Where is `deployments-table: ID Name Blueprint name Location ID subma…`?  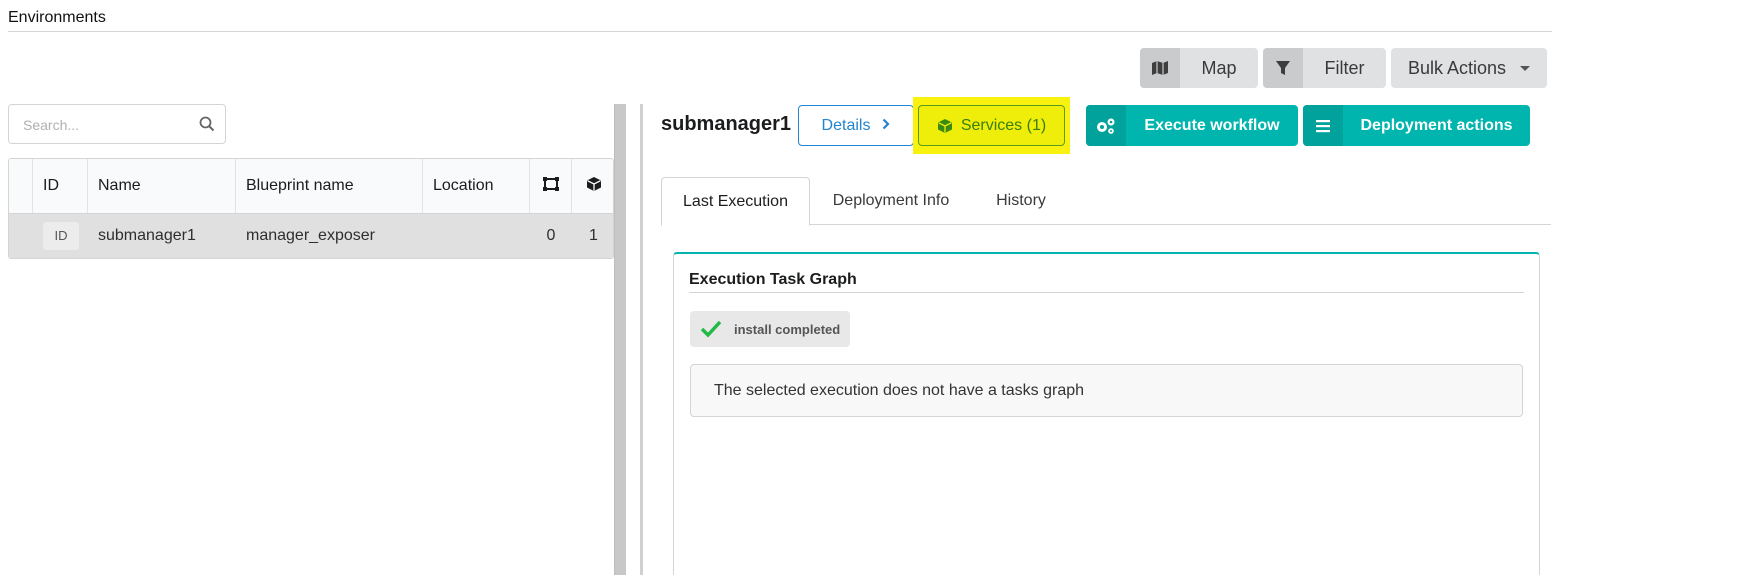 deployments-table: ID Name Blueprint name Location ID subma… is located at coordinates (311, 208).